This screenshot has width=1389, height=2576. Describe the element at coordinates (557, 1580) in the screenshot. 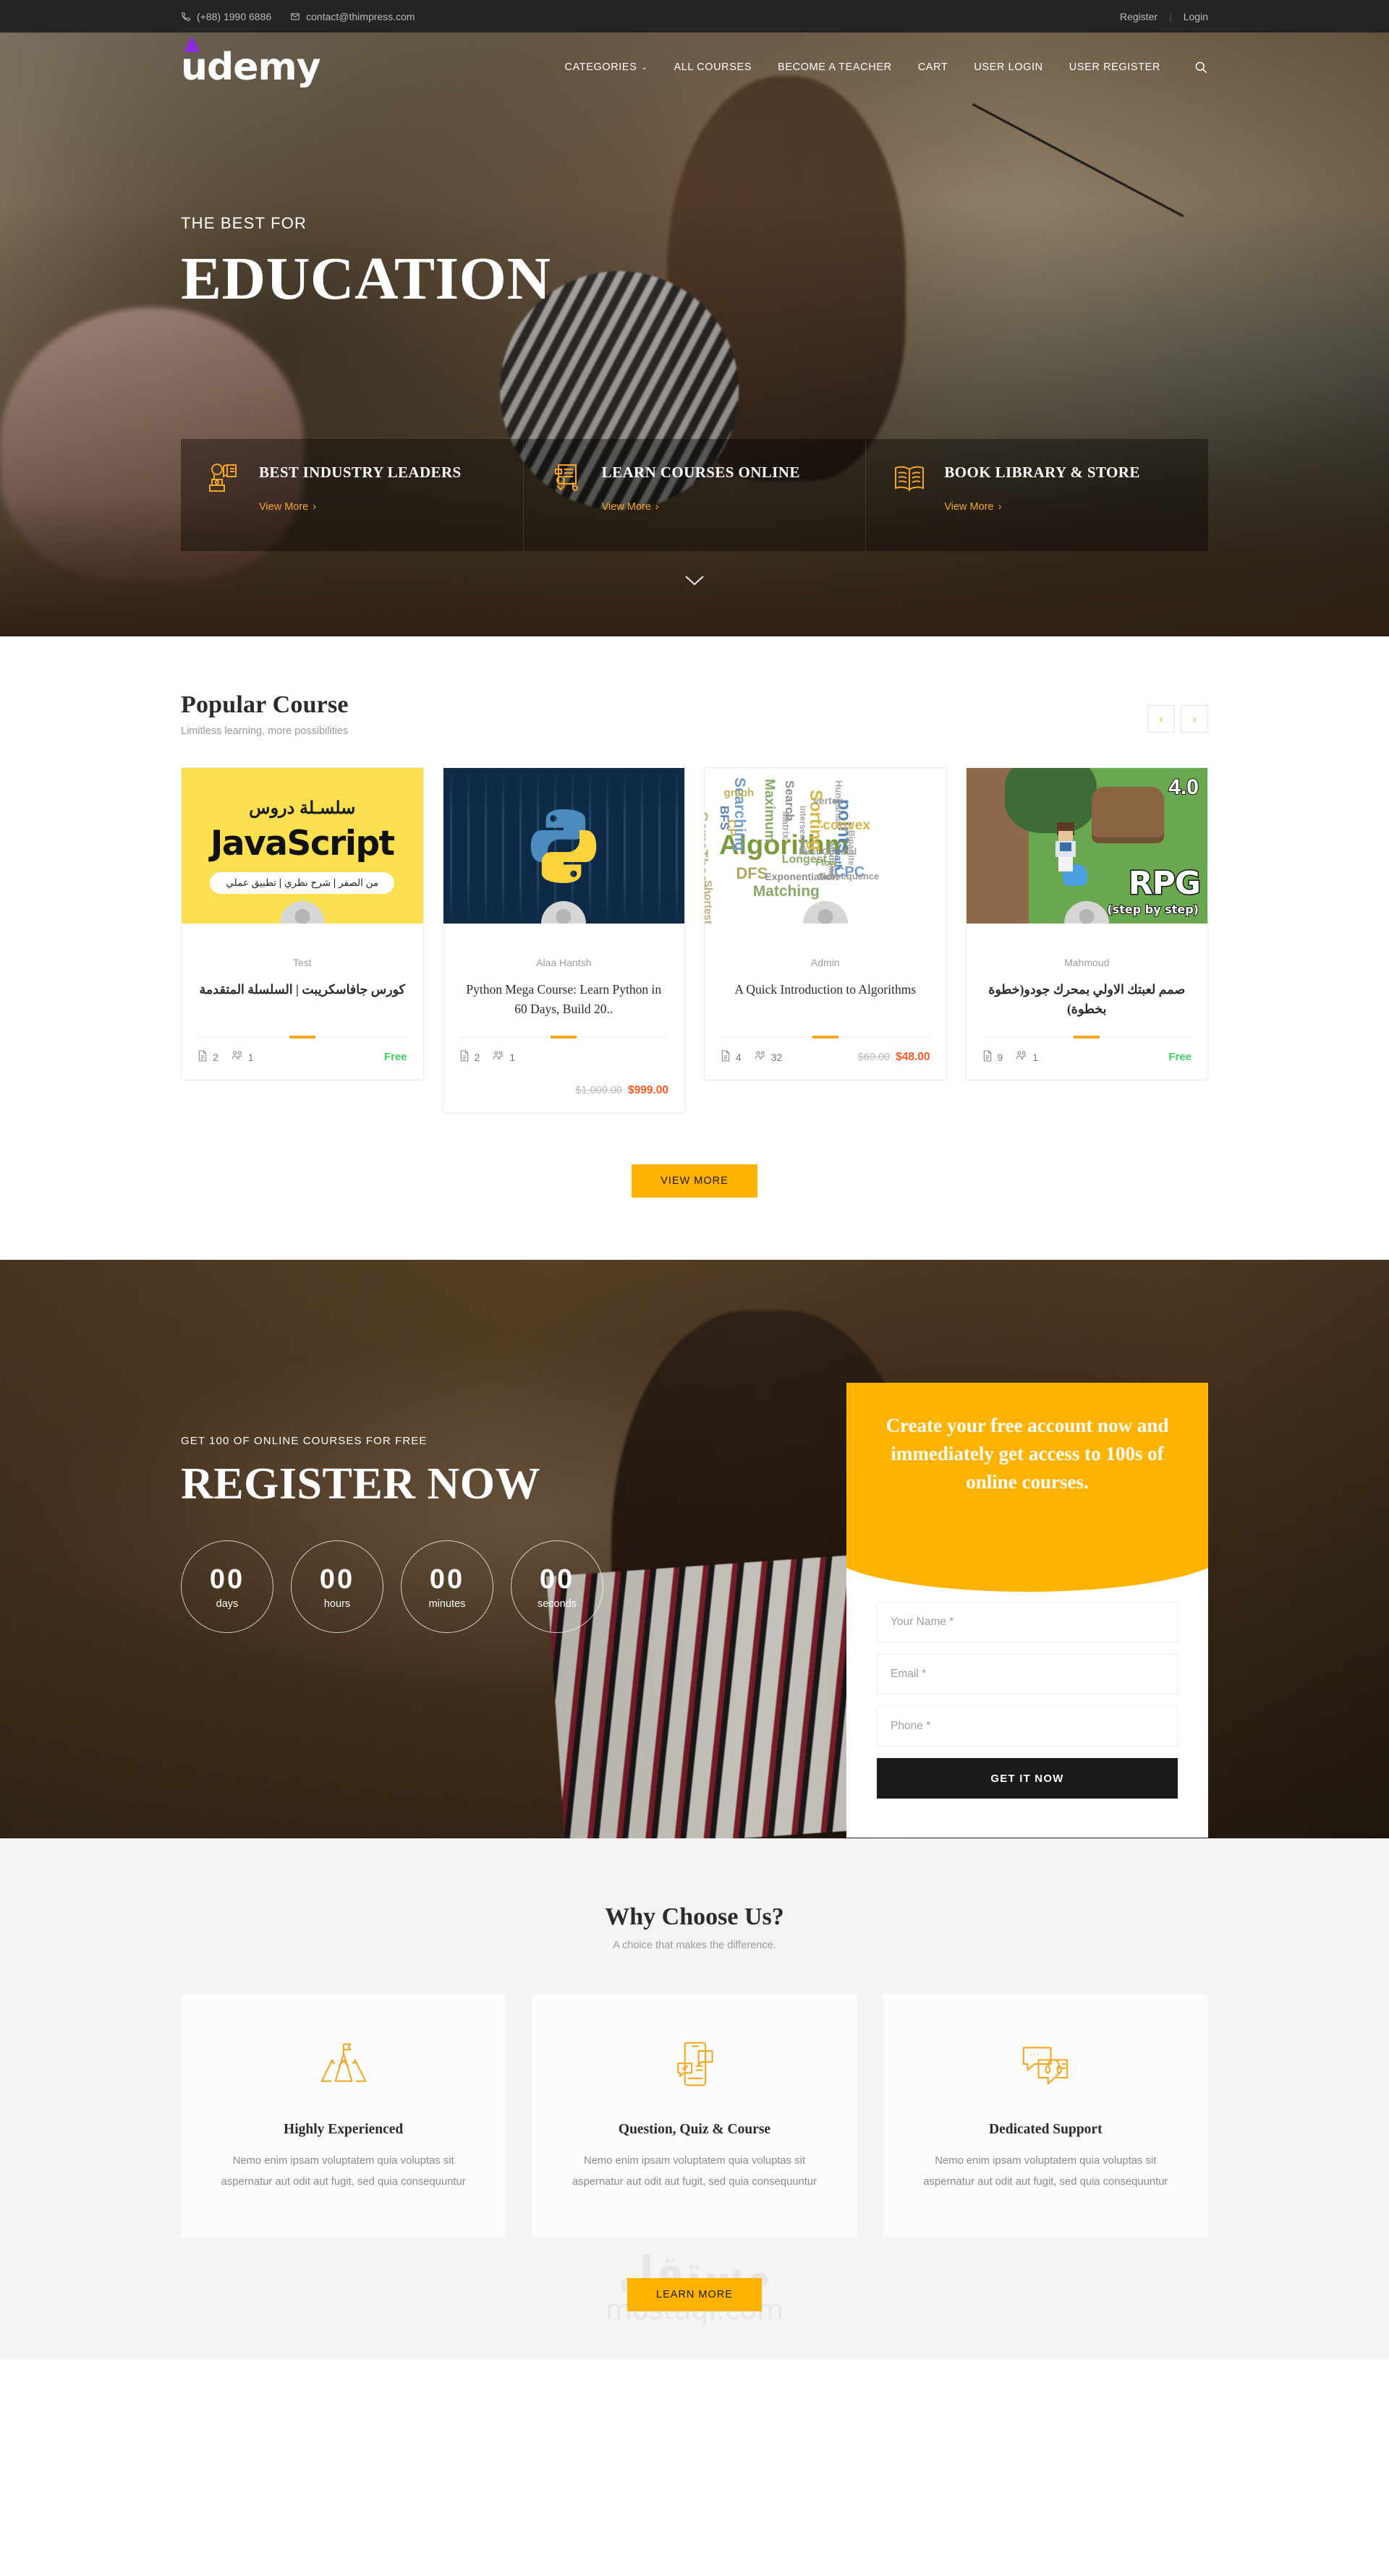

I see `countdown-seconds-value: 00` at that location.